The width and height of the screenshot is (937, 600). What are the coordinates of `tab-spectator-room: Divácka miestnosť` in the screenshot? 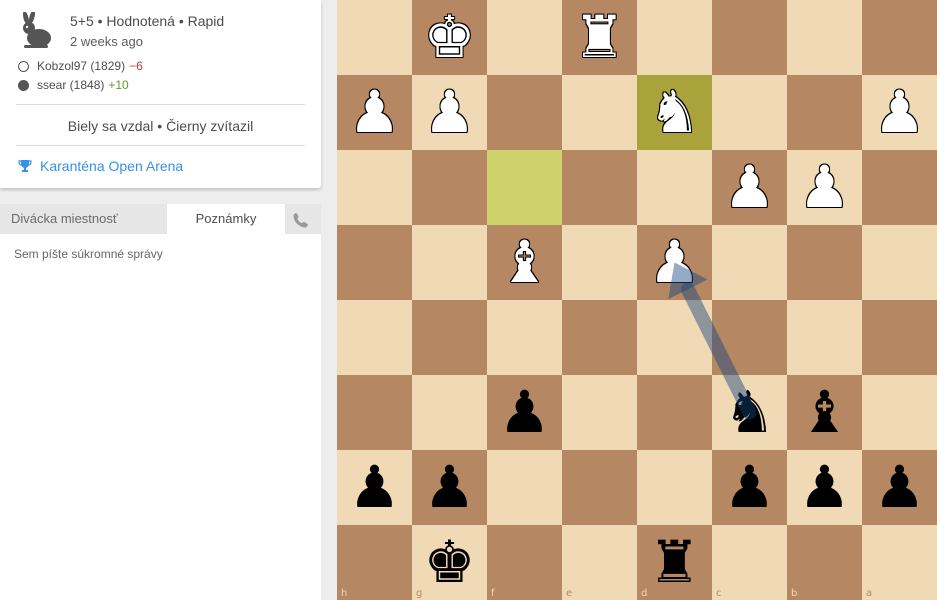 It's located at (64, 219).